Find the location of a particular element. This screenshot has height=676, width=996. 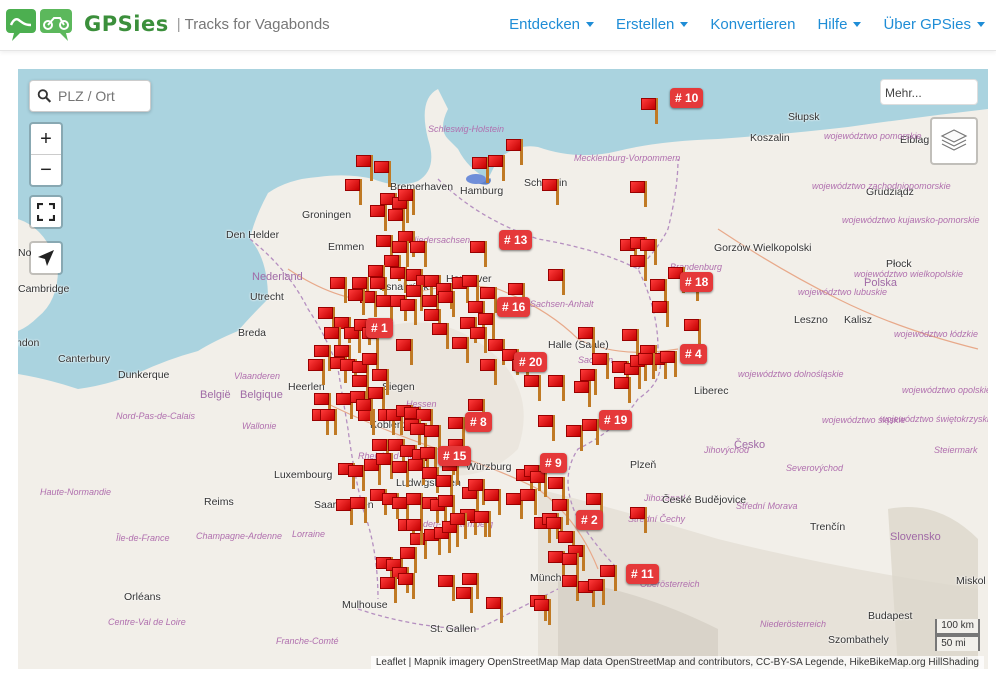

brand-link: GPSies | Tracks for Vagabonds is located at coordinates (167, 24).